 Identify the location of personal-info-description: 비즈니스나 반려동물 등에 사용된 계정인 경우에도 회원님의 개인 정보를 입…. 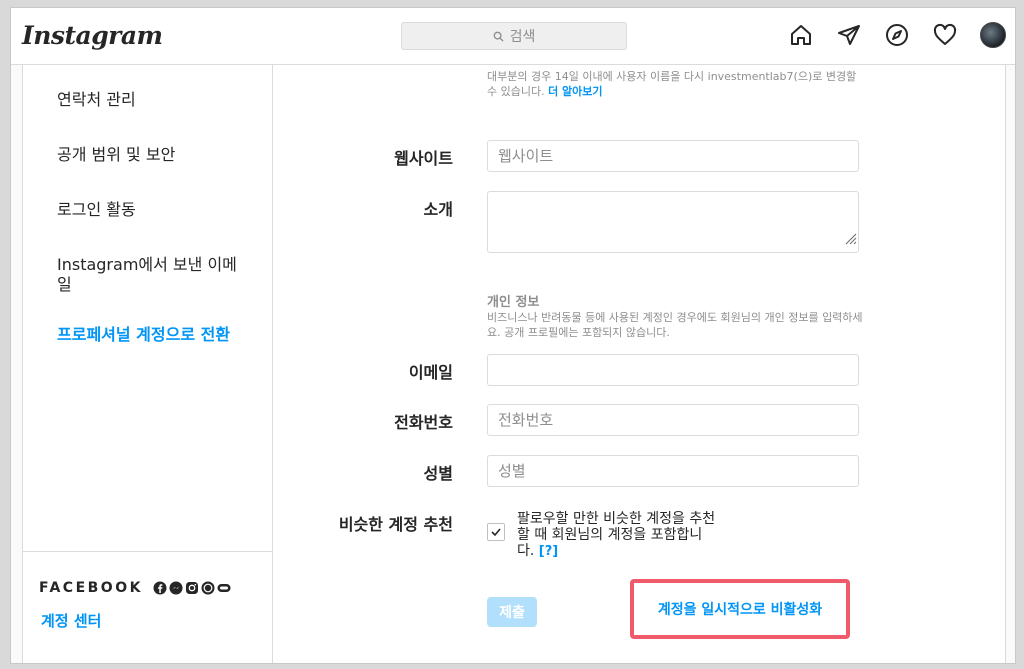
(675, 325).